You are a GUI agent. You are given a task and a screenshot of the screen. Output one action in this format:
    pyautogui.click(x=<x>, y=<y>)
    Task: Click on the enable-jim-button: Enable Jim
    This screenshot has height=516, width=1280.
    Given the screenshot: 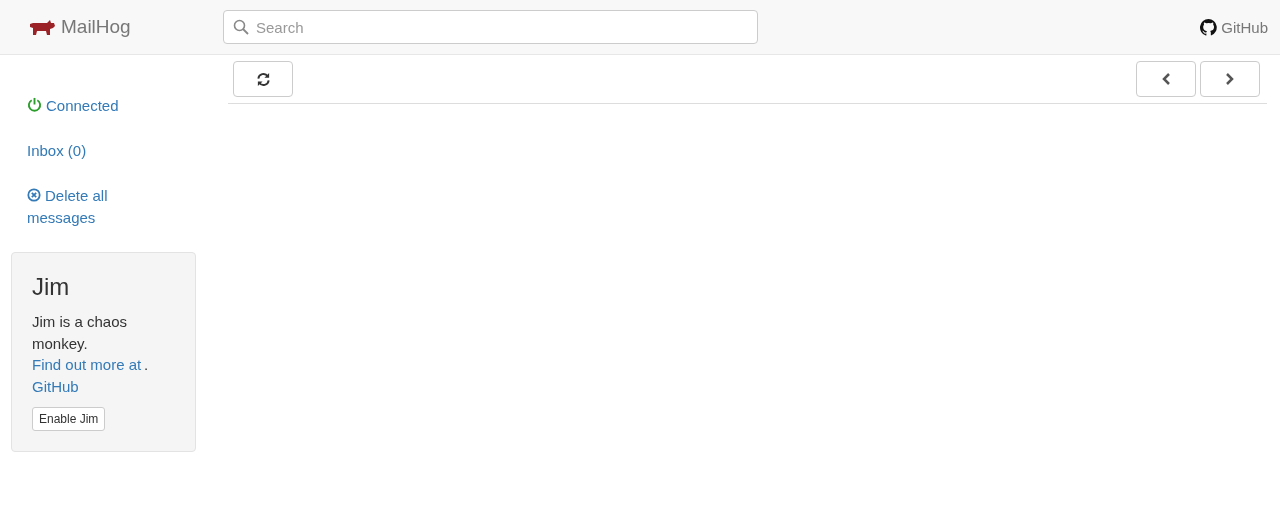 What is the action you would take?
    pyautogui.click(x=69, y=419)
    